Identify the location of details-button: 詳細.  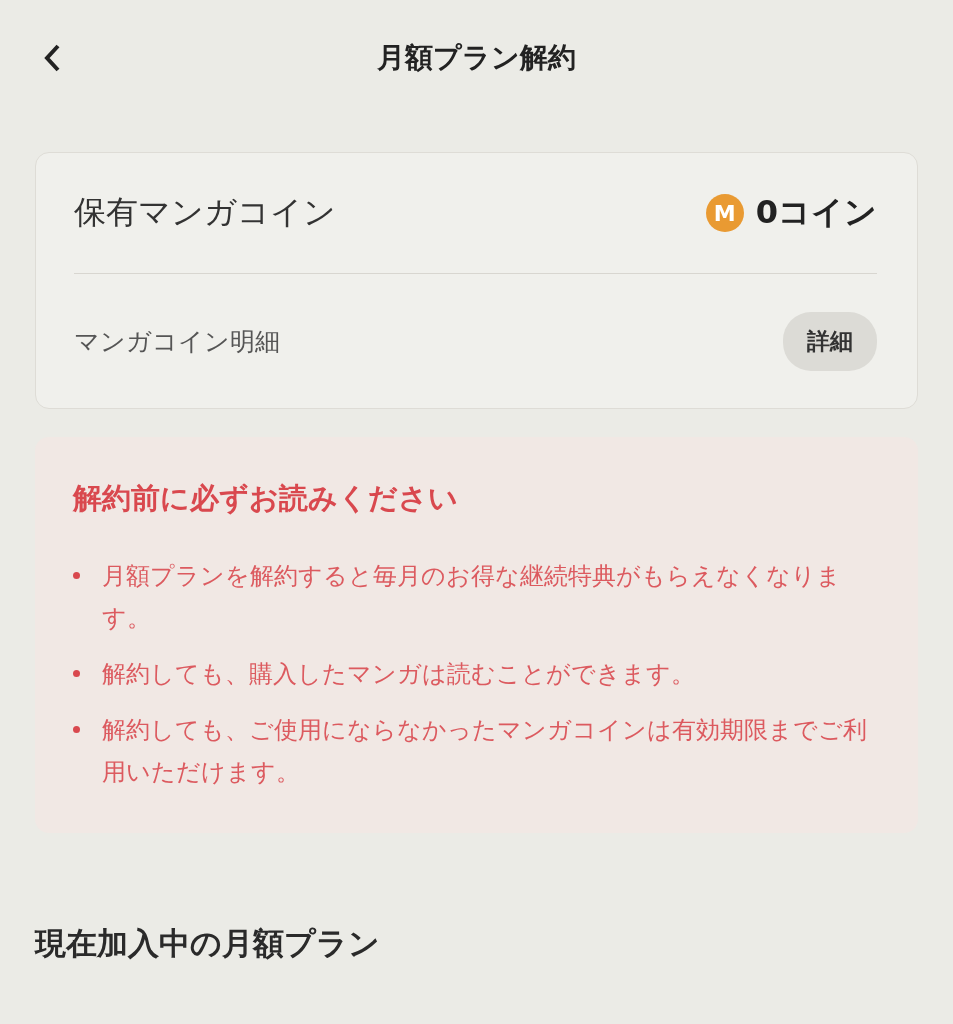
(830, 341).